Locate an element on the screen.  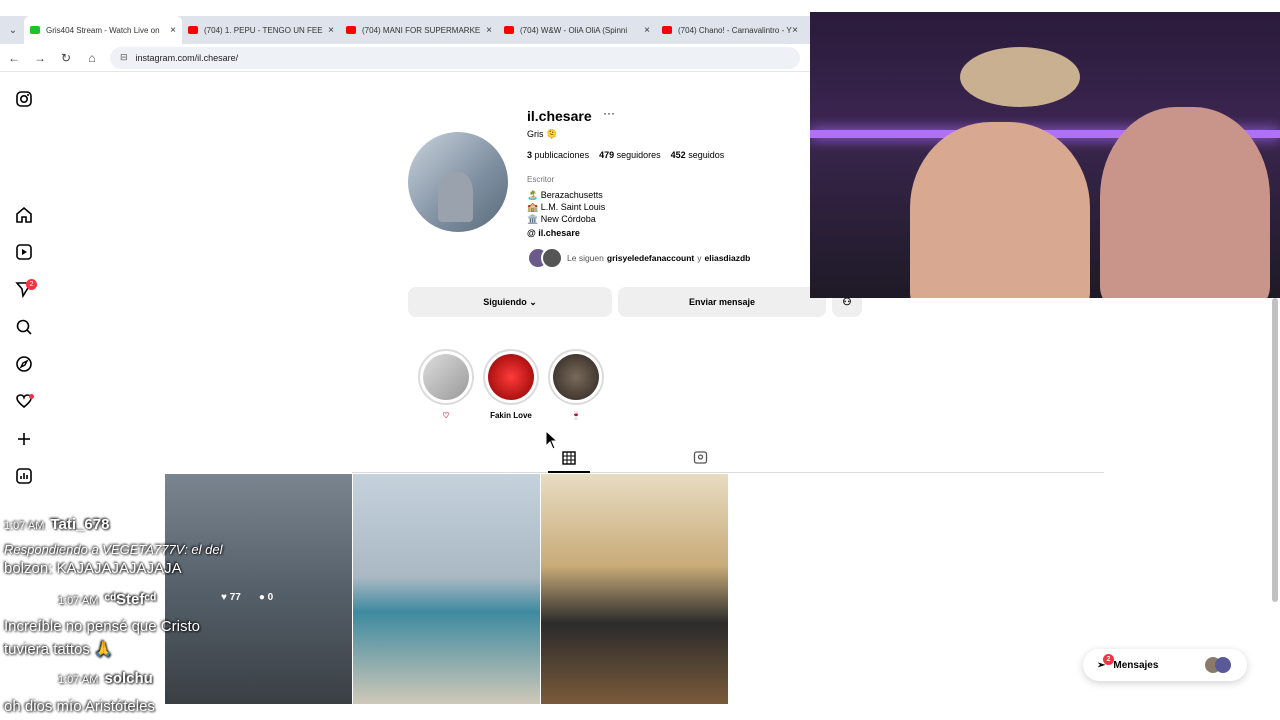
followed-by-user: grisyeledefanaccount is located at coordinates (650, 258).